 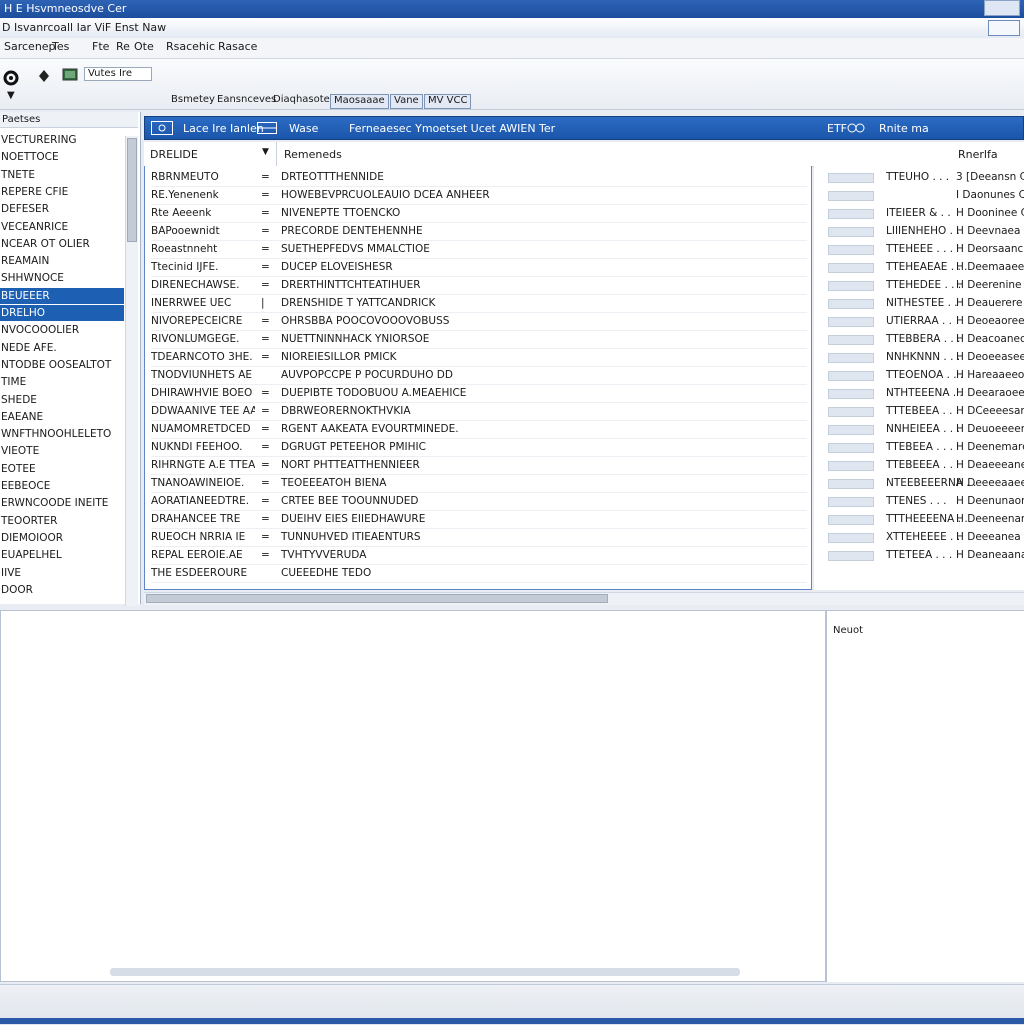 I want to click on table-row: NIVOREPECEICRE = OHRSBBA POOCOVOOOVOBUSS, so click(x=479, y=321).